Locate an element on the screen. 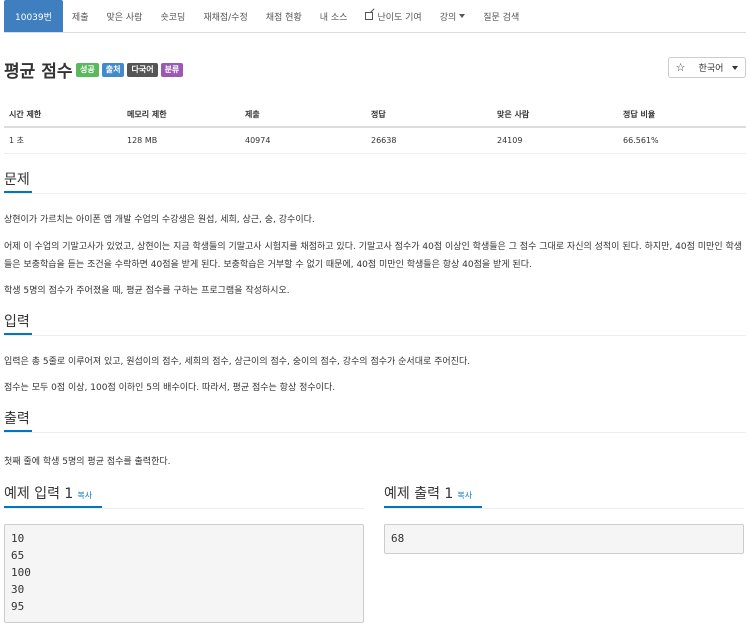 This screenshot has height=629, width=750. language-dropdown: 한국어 is located at coordinates (719, 67).